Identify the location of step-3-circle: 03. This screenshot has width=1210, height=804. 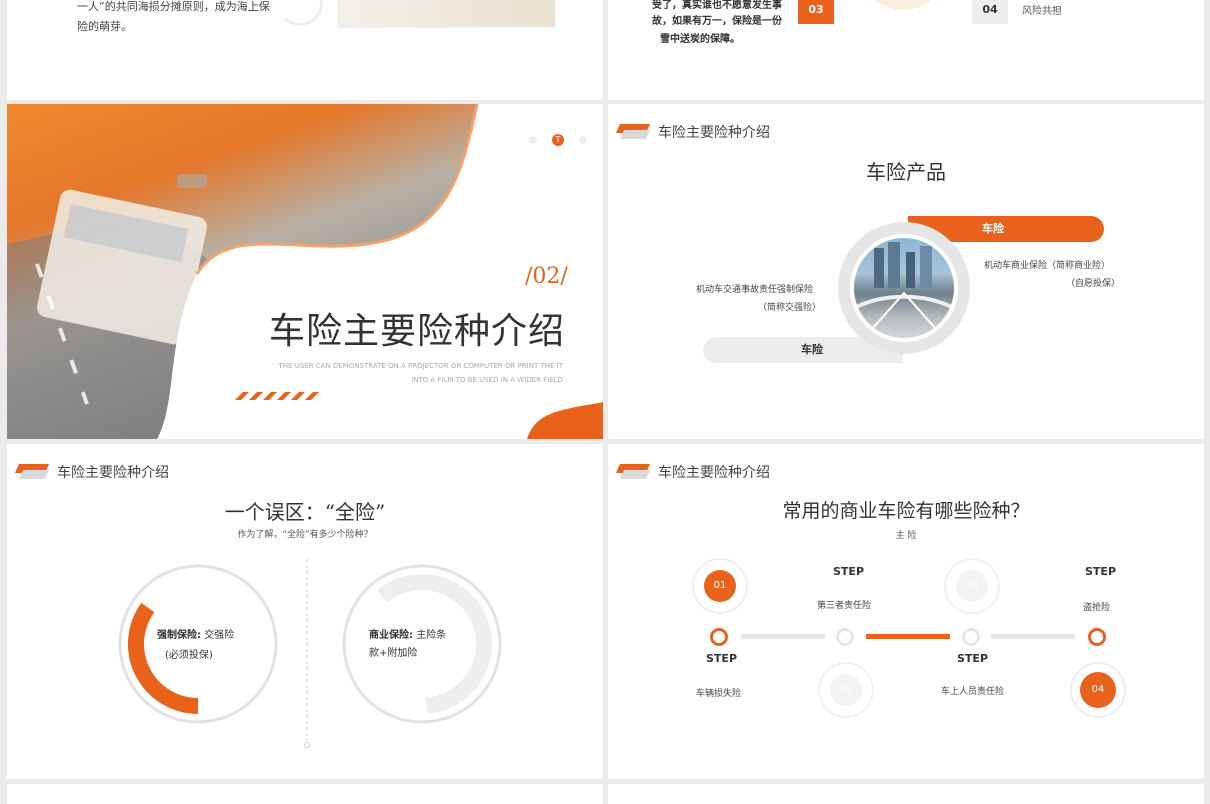
(972, 586).